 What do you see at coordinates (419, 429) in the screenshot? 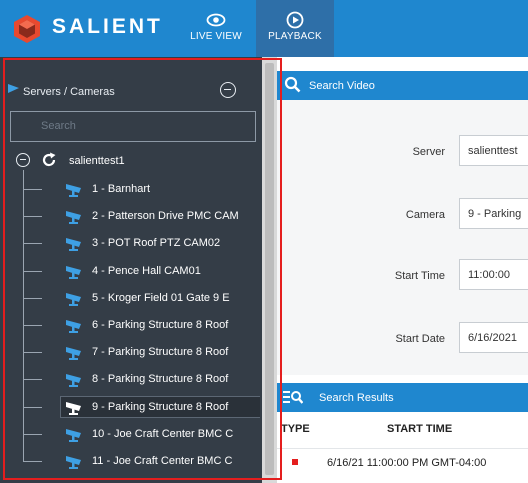
I see `column-start-time: START TIME` at bounding box center [419, 429].